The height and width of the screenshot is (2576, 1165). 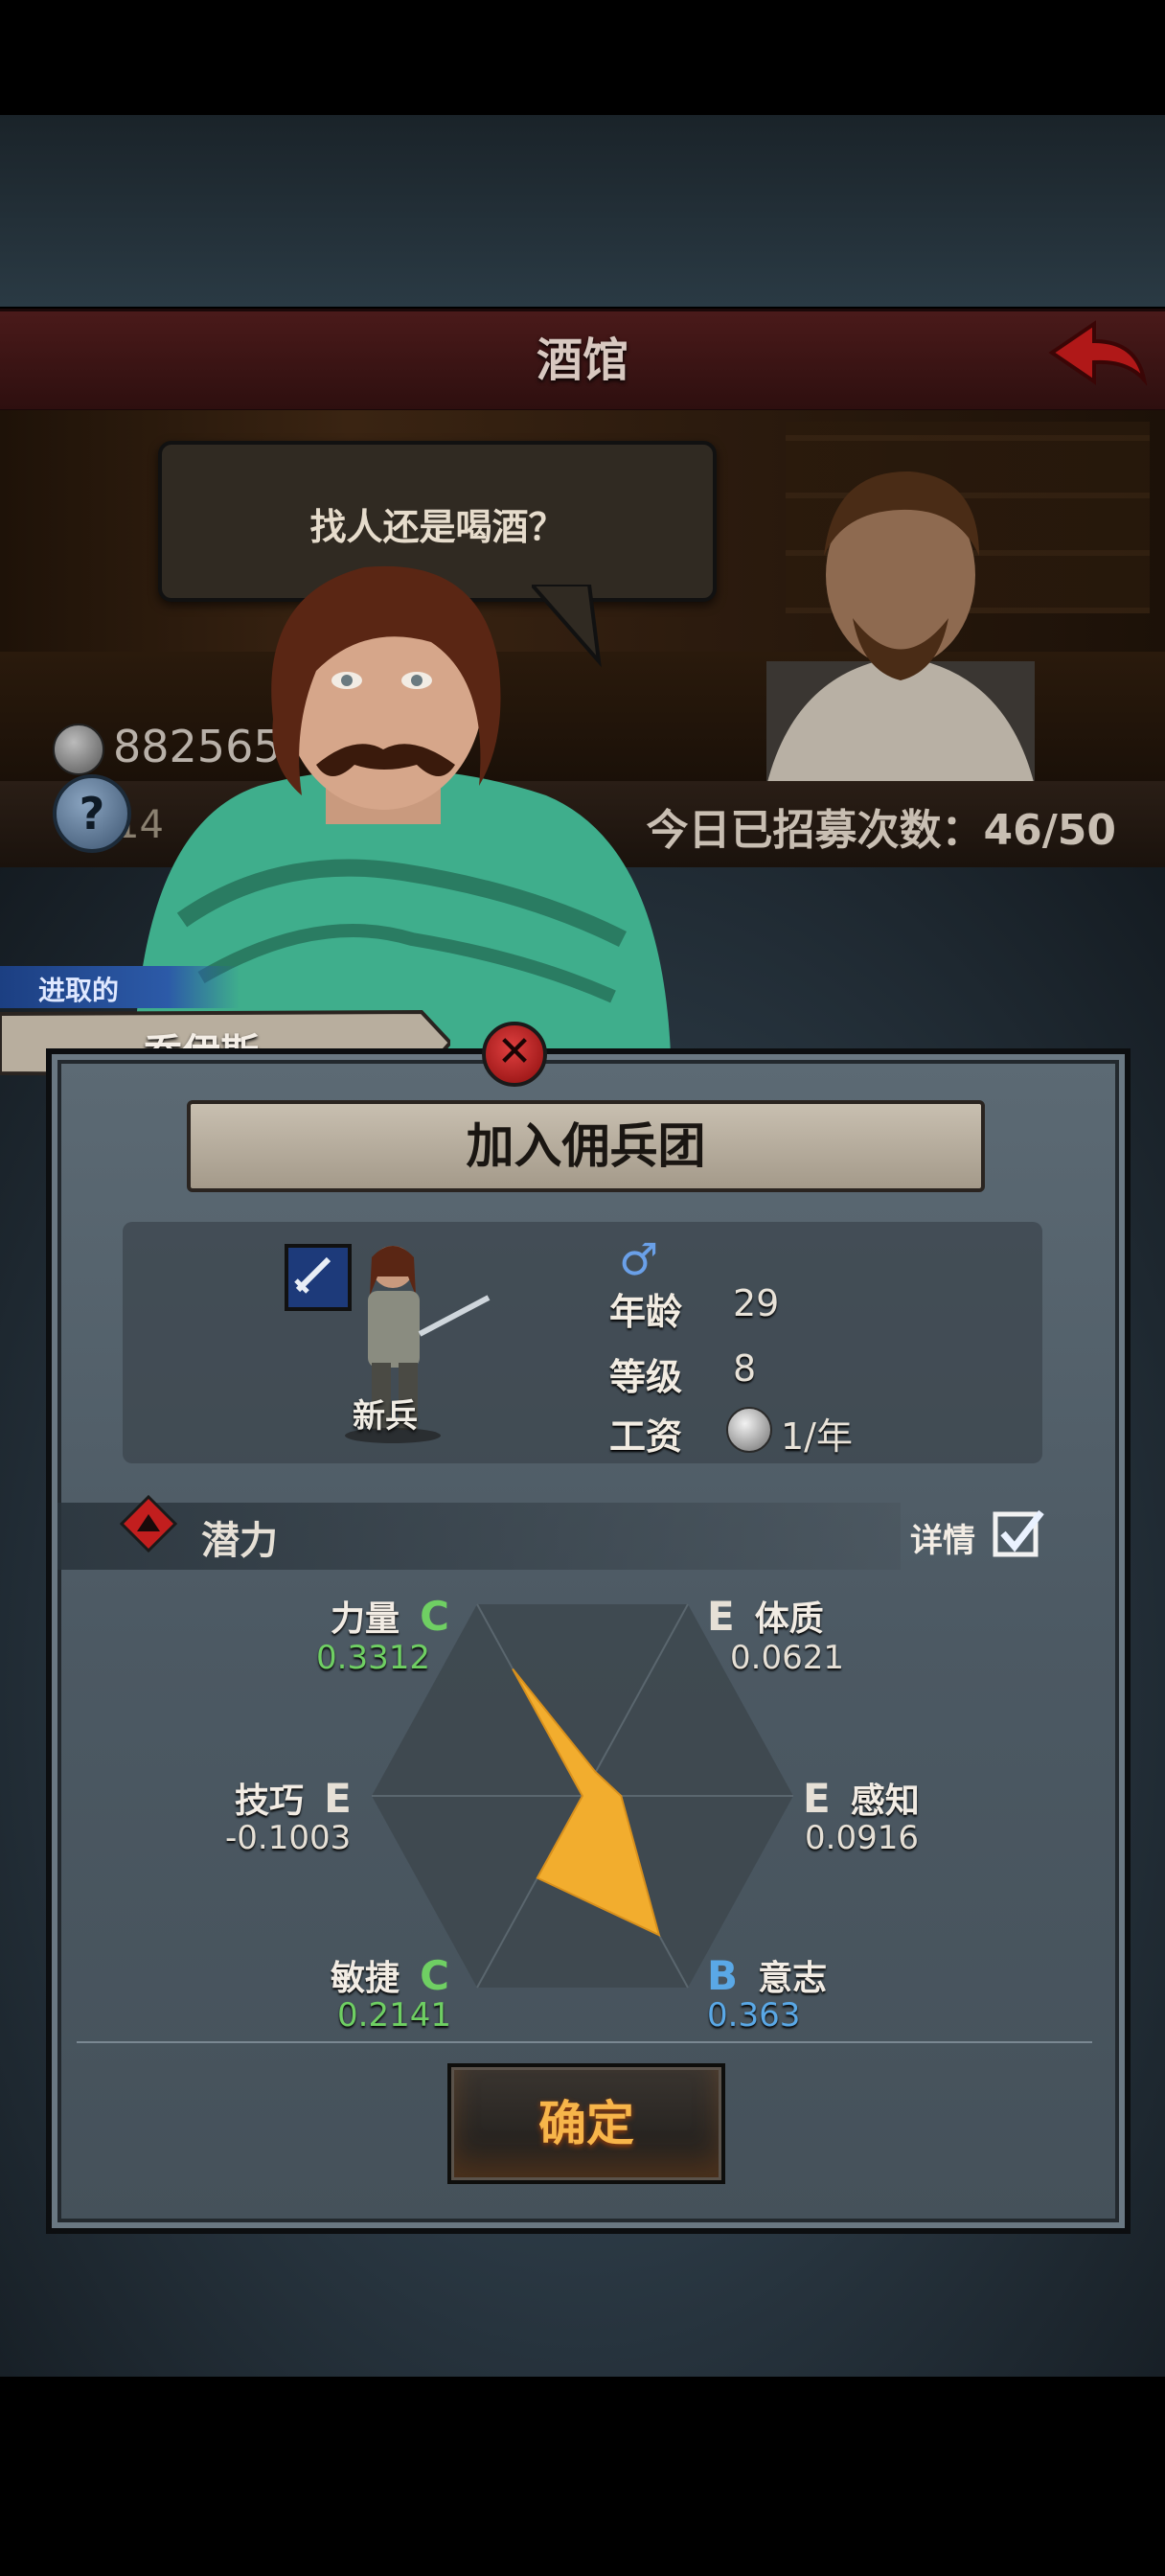 I want to click on level-label: 等级, so click(x=646, y=1377).